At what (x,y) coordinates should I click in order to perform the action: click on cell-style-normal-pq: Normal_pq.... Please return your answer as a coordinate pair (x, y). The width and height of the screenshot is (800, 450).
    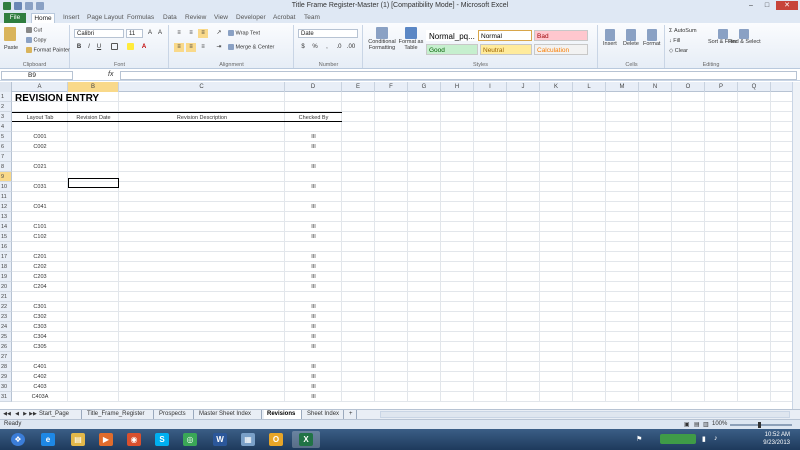
    Looking at the image, I should click on (452, 35).